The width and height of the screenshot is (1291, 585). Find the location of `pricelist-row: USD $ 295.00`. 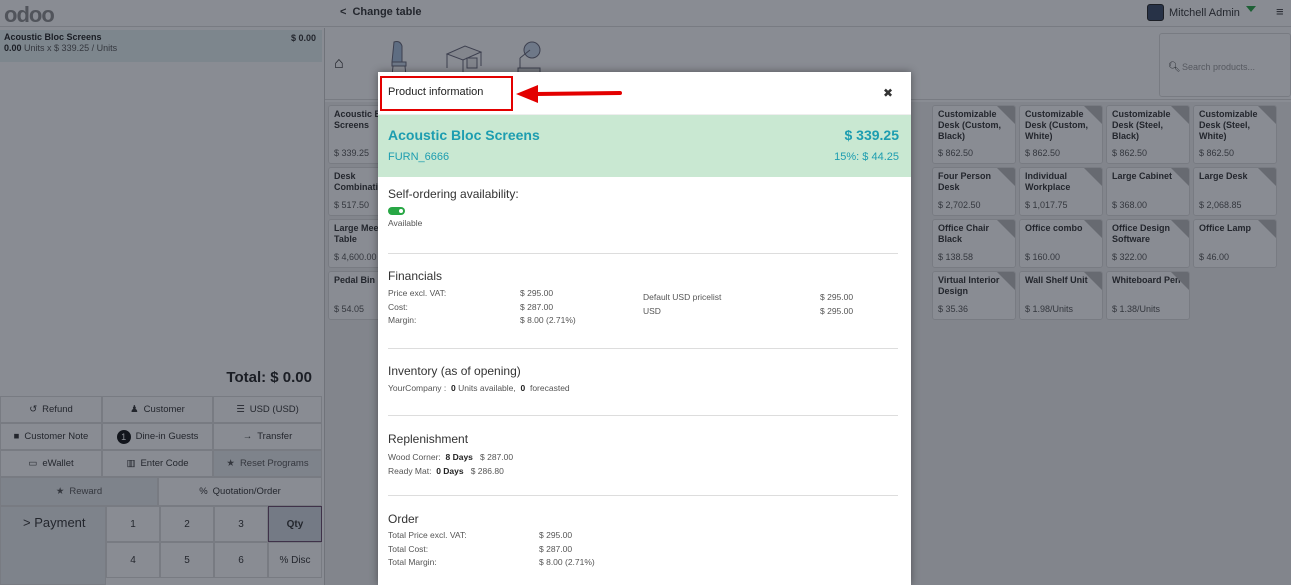

pricelist-row: USD $ 295.00 is located at coordinates (748, 312).